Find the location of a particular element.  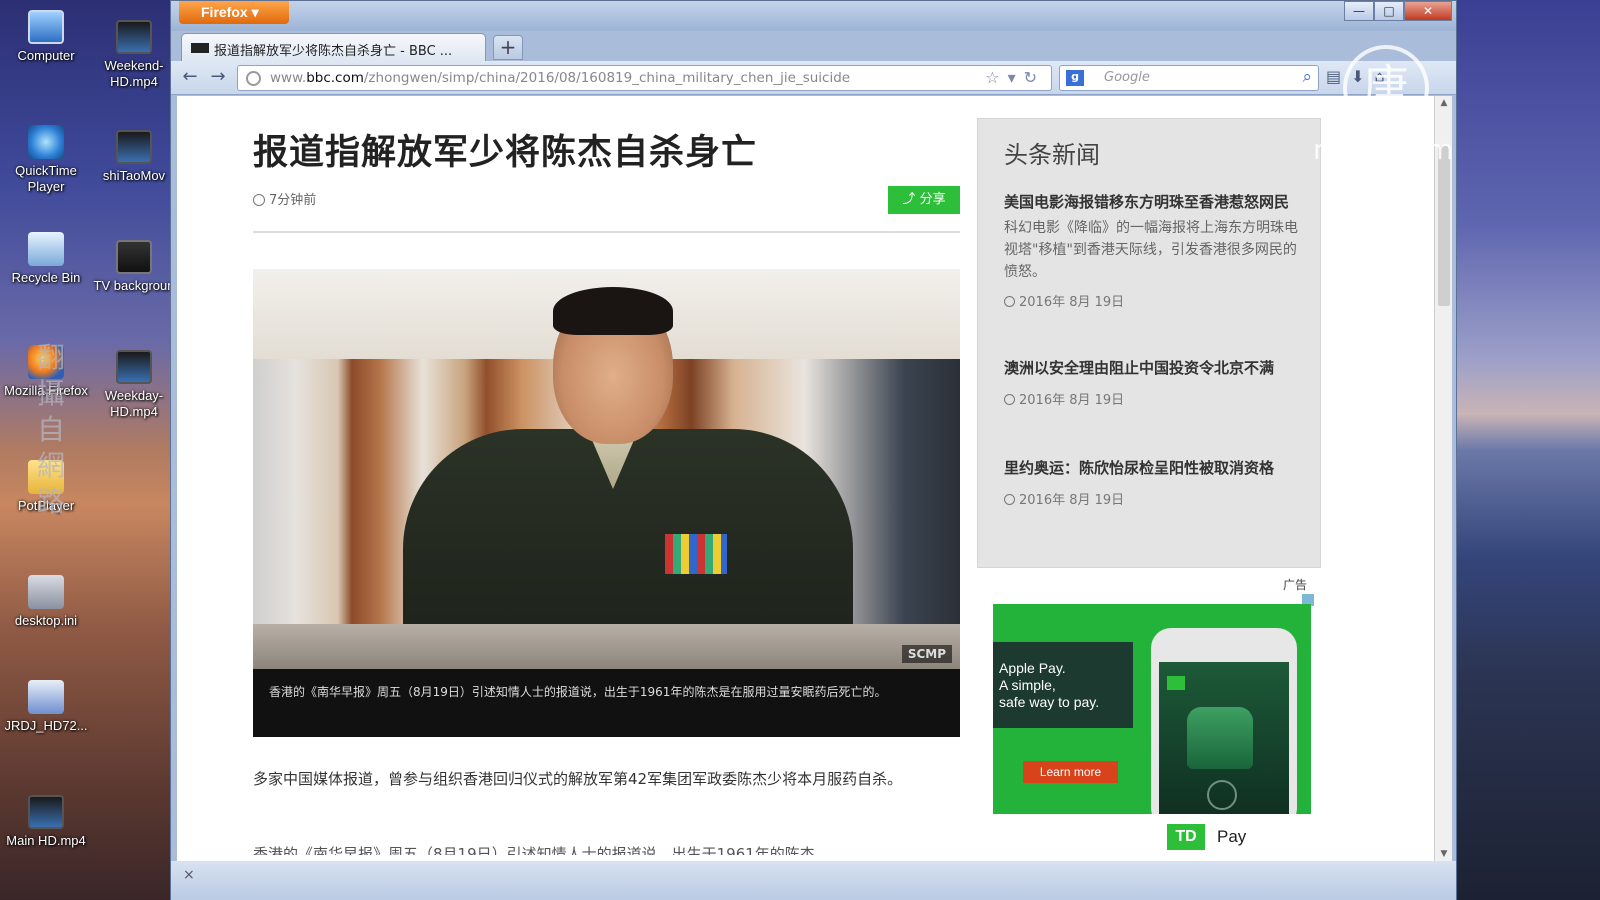

scroll-down-arrow-icon: ▼ is located at coordinates (1444, 854).